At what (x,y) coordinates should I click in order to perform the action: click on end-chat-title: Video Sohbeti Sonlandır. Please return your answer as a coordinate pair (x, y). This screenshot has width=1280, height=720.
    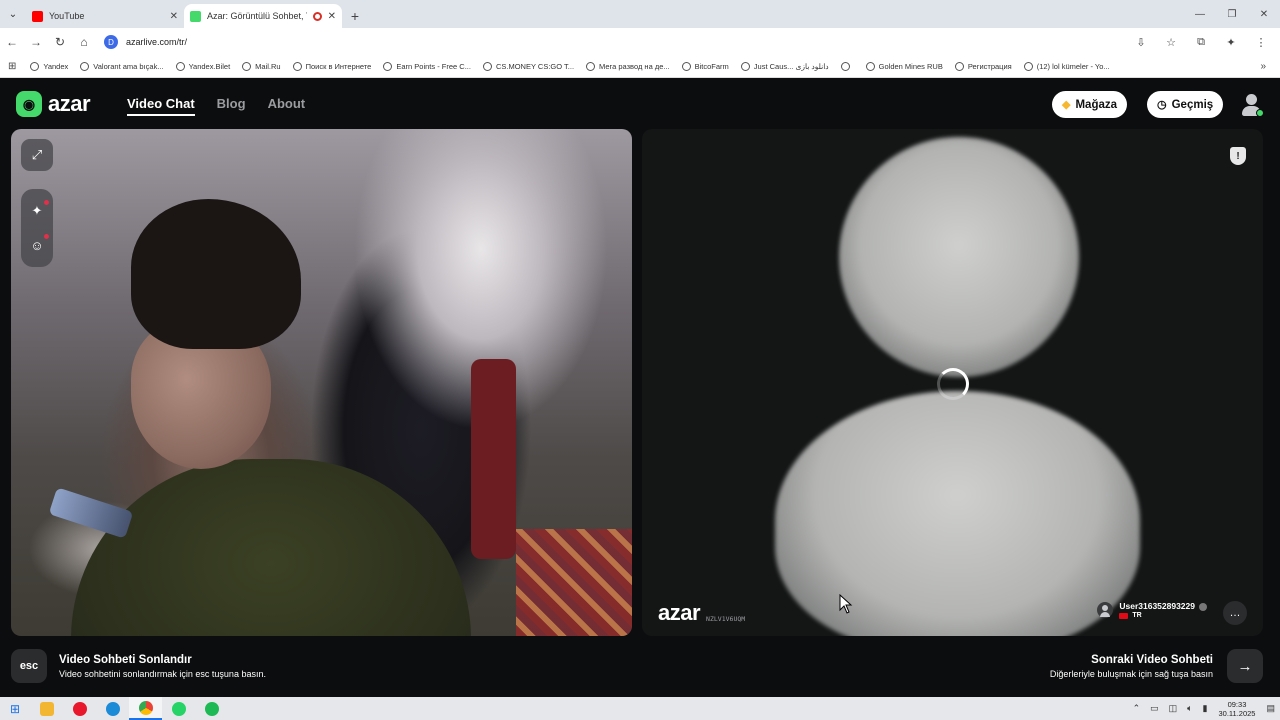
    Looking at the image, I should click on (125, 659).